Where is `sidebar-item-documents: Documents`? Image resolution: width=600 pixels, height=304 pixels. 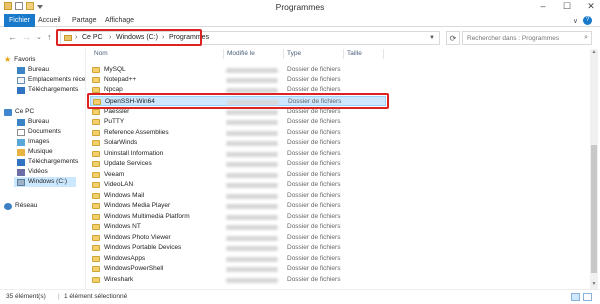
sidebar-item-documents: Documents is located at coordinates (39, 132).